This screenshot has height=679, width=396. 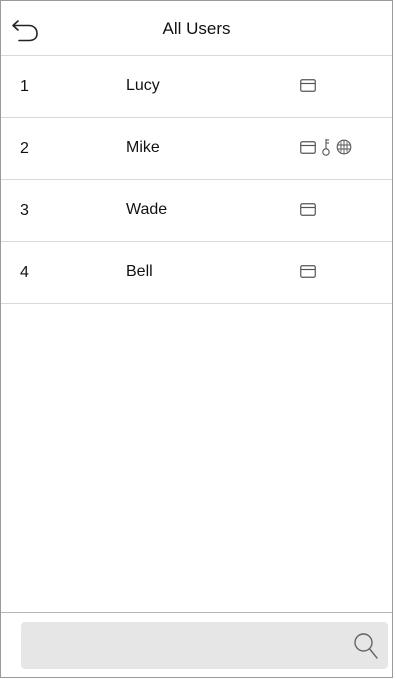 I want to click on back-button, so click(x=26, y=29).